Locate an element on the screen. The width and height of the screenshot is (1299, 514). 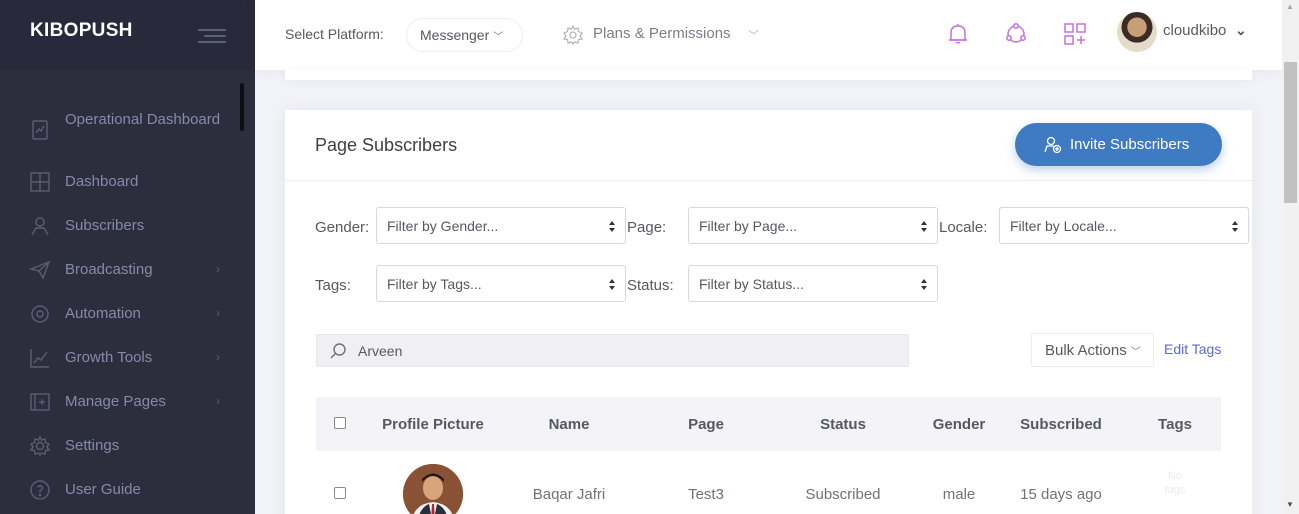
sidebar-item-label: Subscribers is located at coordinates (105, 225).